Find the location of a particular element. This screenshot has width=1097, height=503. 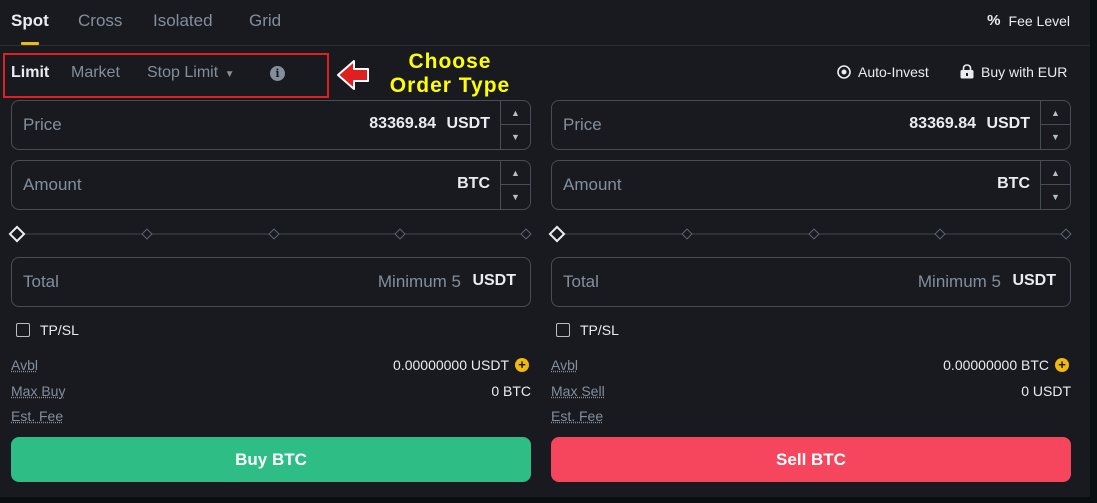

buy-with-eur-link: Buy with EUR is located at coordinates (1013, 72).